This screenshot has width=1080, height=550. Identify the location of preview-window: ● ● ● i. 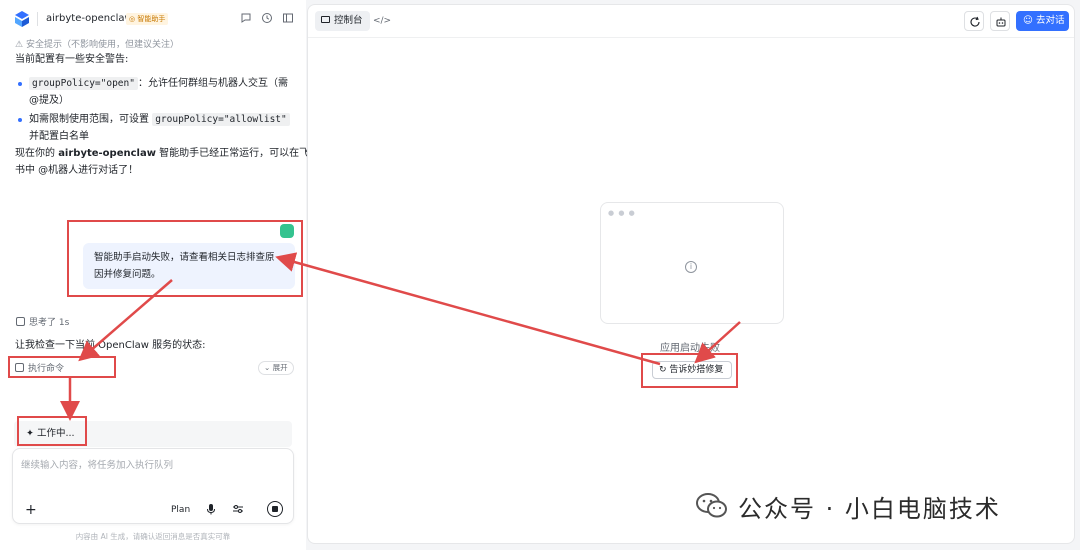
(692, 263).